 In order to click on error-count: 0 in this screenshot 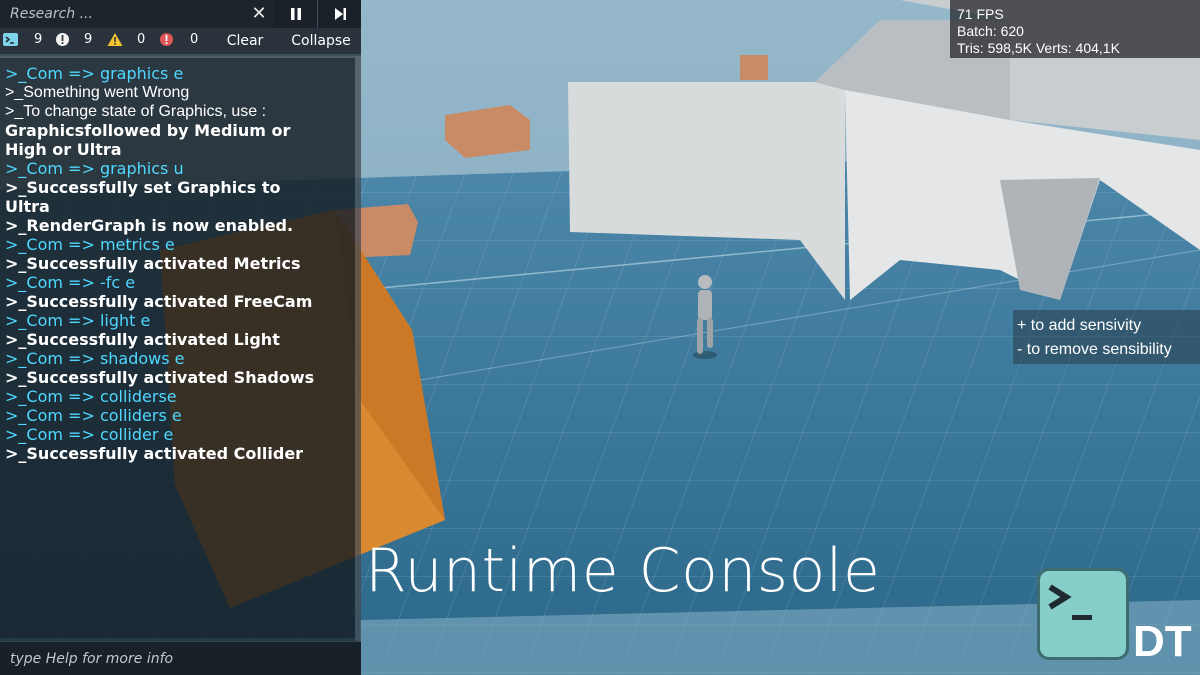, I will do `click(194, 39)`.